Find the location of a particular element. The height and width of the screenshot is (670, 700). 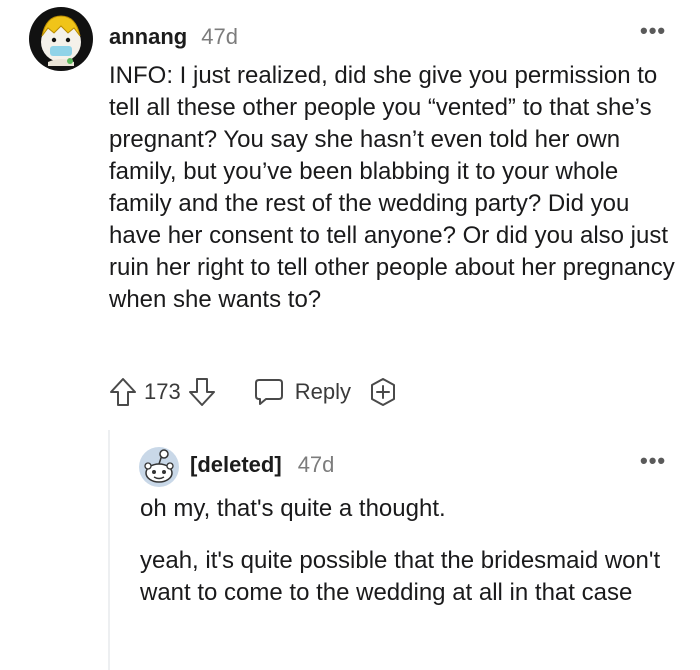

downvote-arrow-icon is located at coordinates (202, 392).